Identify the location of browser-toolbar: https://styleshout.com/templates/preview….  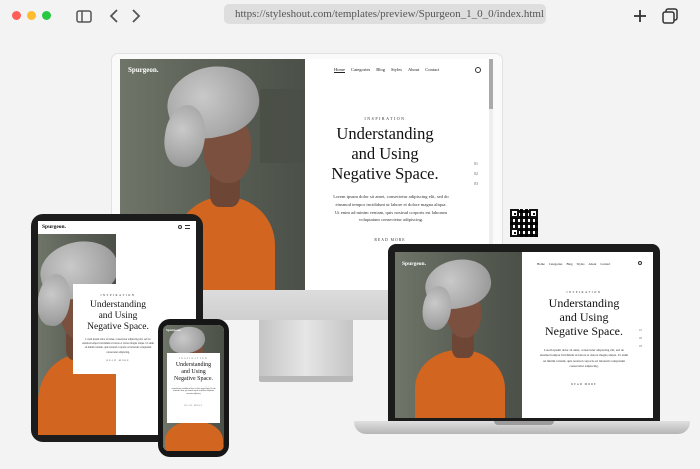
(350, 16).